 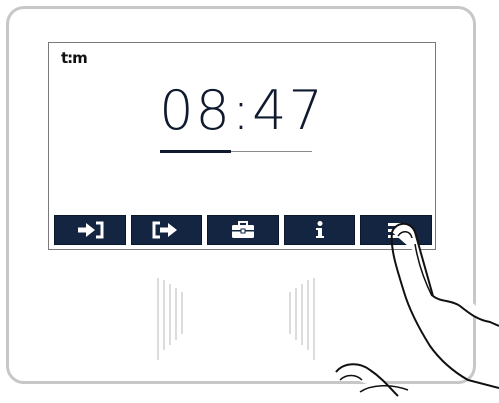 I want to click on info-icon, so click(x=319, y=229).